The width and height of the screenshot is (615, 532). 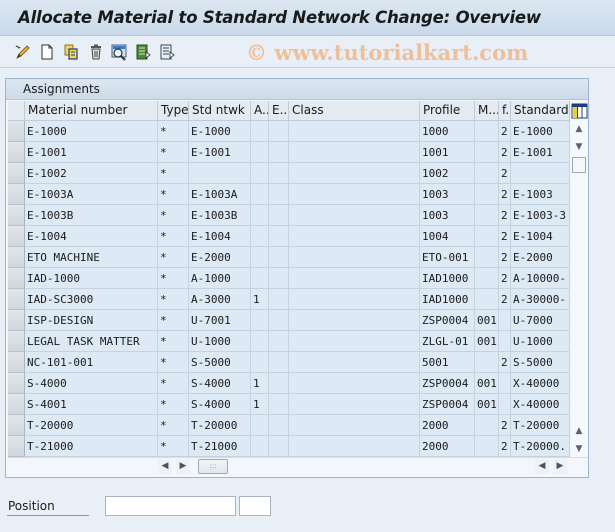 I want to click on cell-std-network: T-21000, so click(x=220, y=446).